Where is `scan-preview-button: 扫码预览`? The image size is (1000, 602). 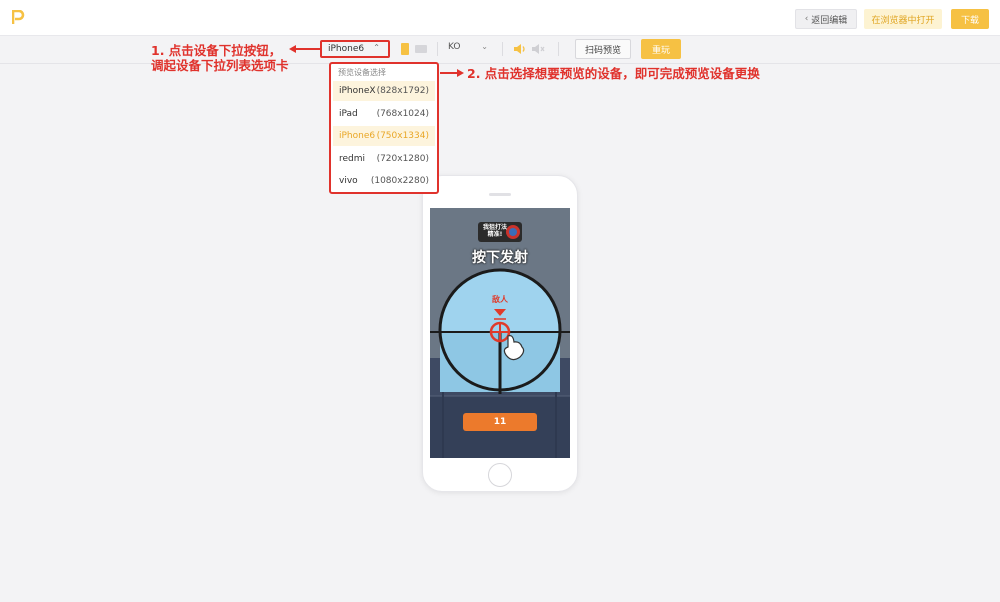
scan-preview-button: 扫码预览 is located at coordinates (603, 49).